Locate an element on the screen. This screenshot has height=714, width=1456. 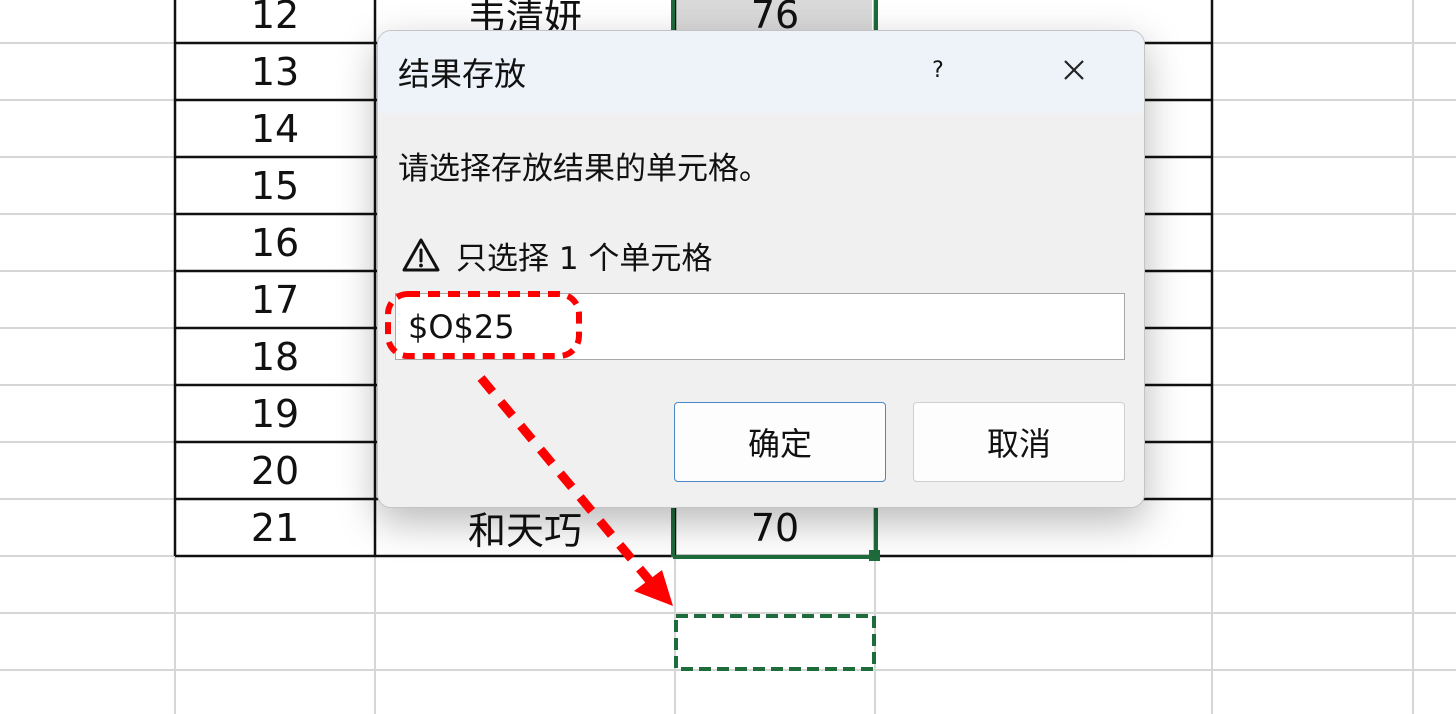
cell-reference-value: $O$25 is located at coordinates (461, 326).